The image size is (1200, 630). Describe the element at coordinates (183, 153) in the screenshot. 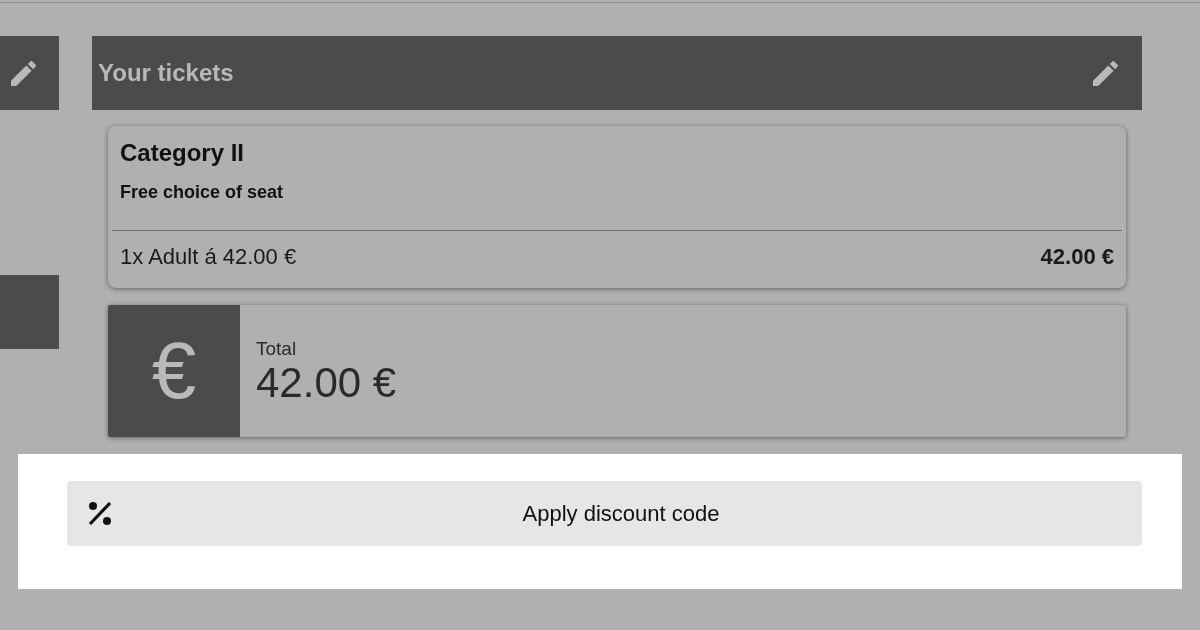

I see `ticket-category: Category II` at that location.